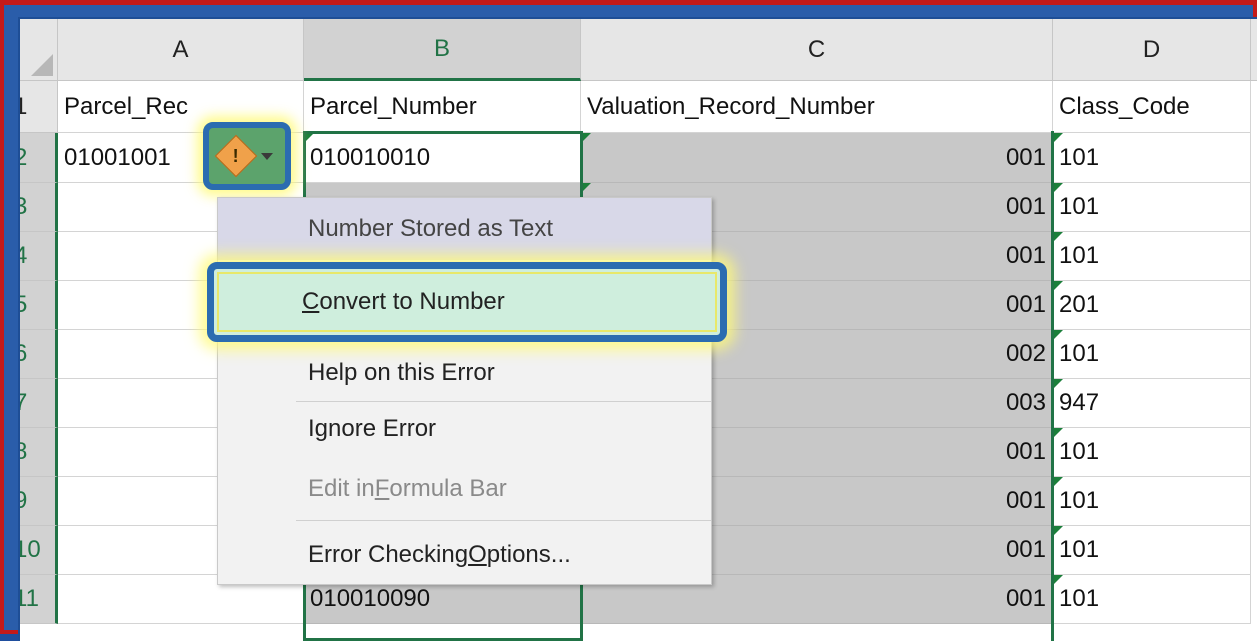  What do you see at coordinates (39, 207) in the screenshot?
I see `row-header-3: 3` at bounding box center [39, 207].